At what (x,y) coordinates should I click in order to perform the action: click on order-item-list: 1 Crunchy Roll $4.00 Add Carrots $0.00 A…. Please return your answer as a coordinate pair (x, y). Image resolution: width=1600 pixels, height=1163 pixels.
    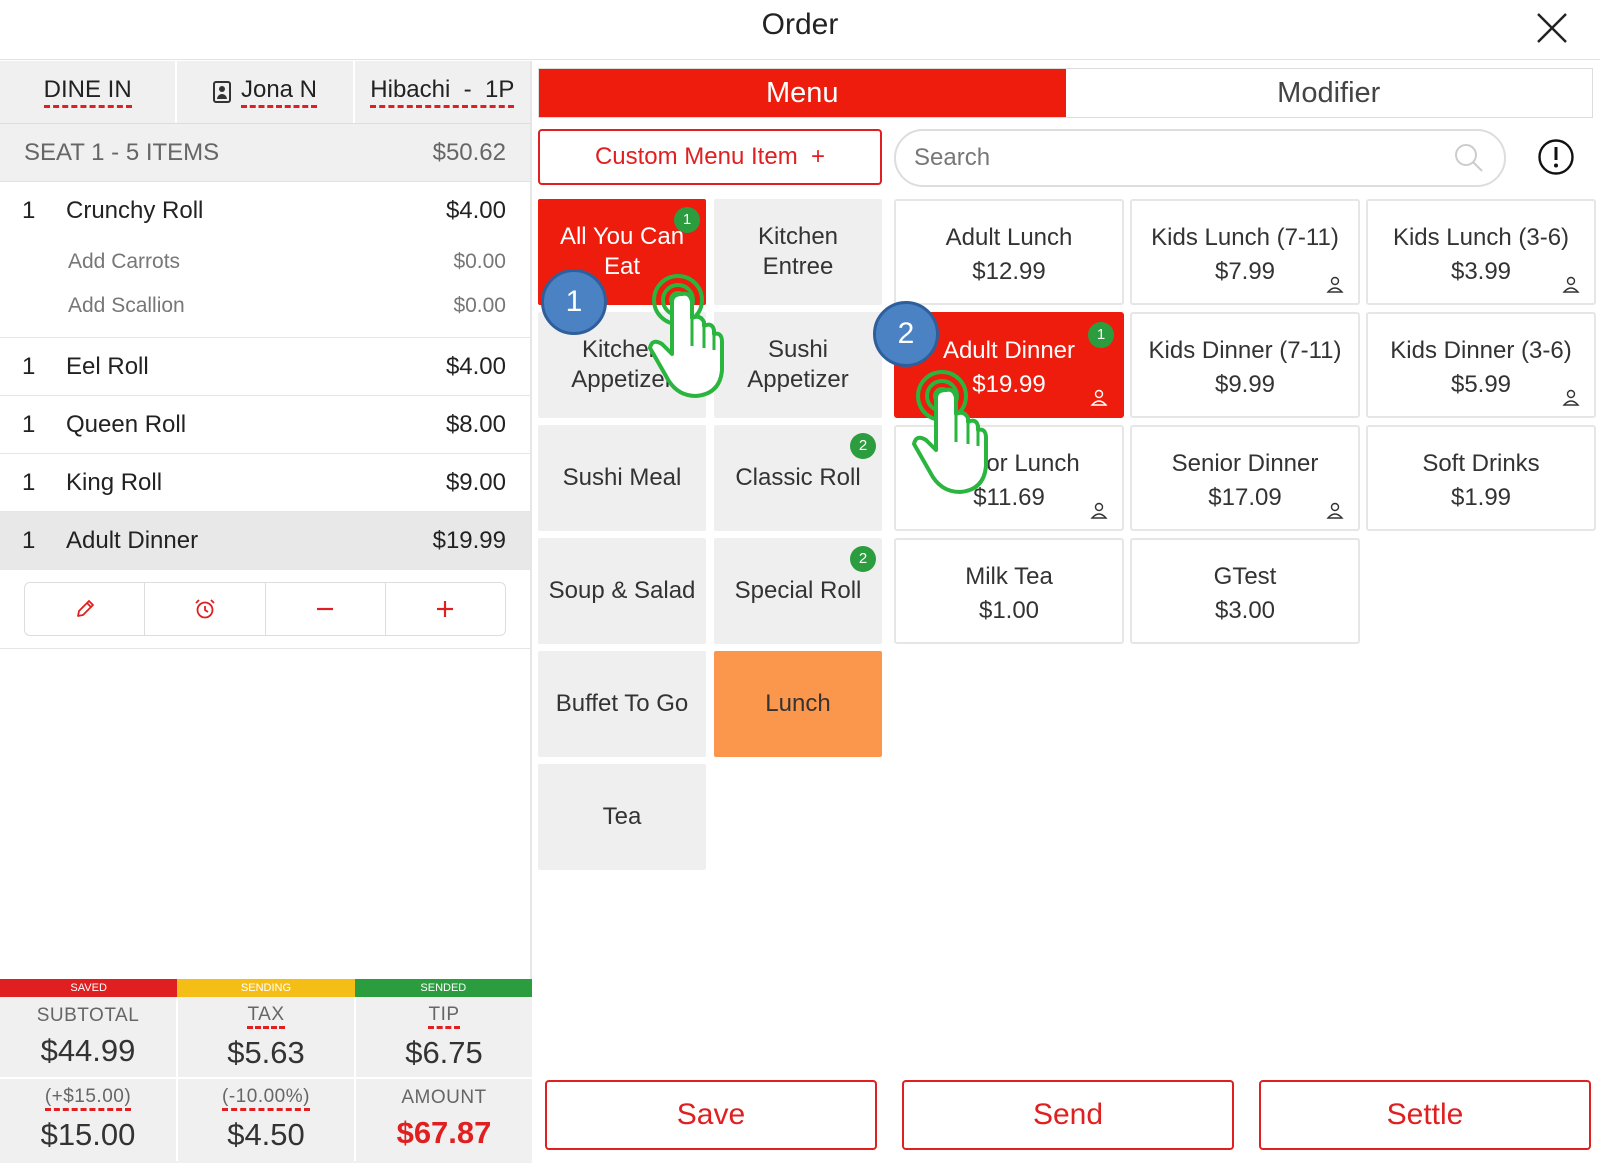
    Looking at the image, I should click on (265, 415).